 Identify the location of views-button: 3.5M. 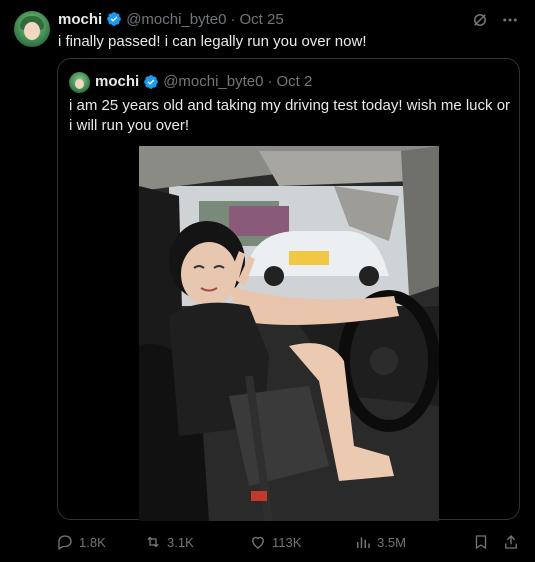
(401, 542).